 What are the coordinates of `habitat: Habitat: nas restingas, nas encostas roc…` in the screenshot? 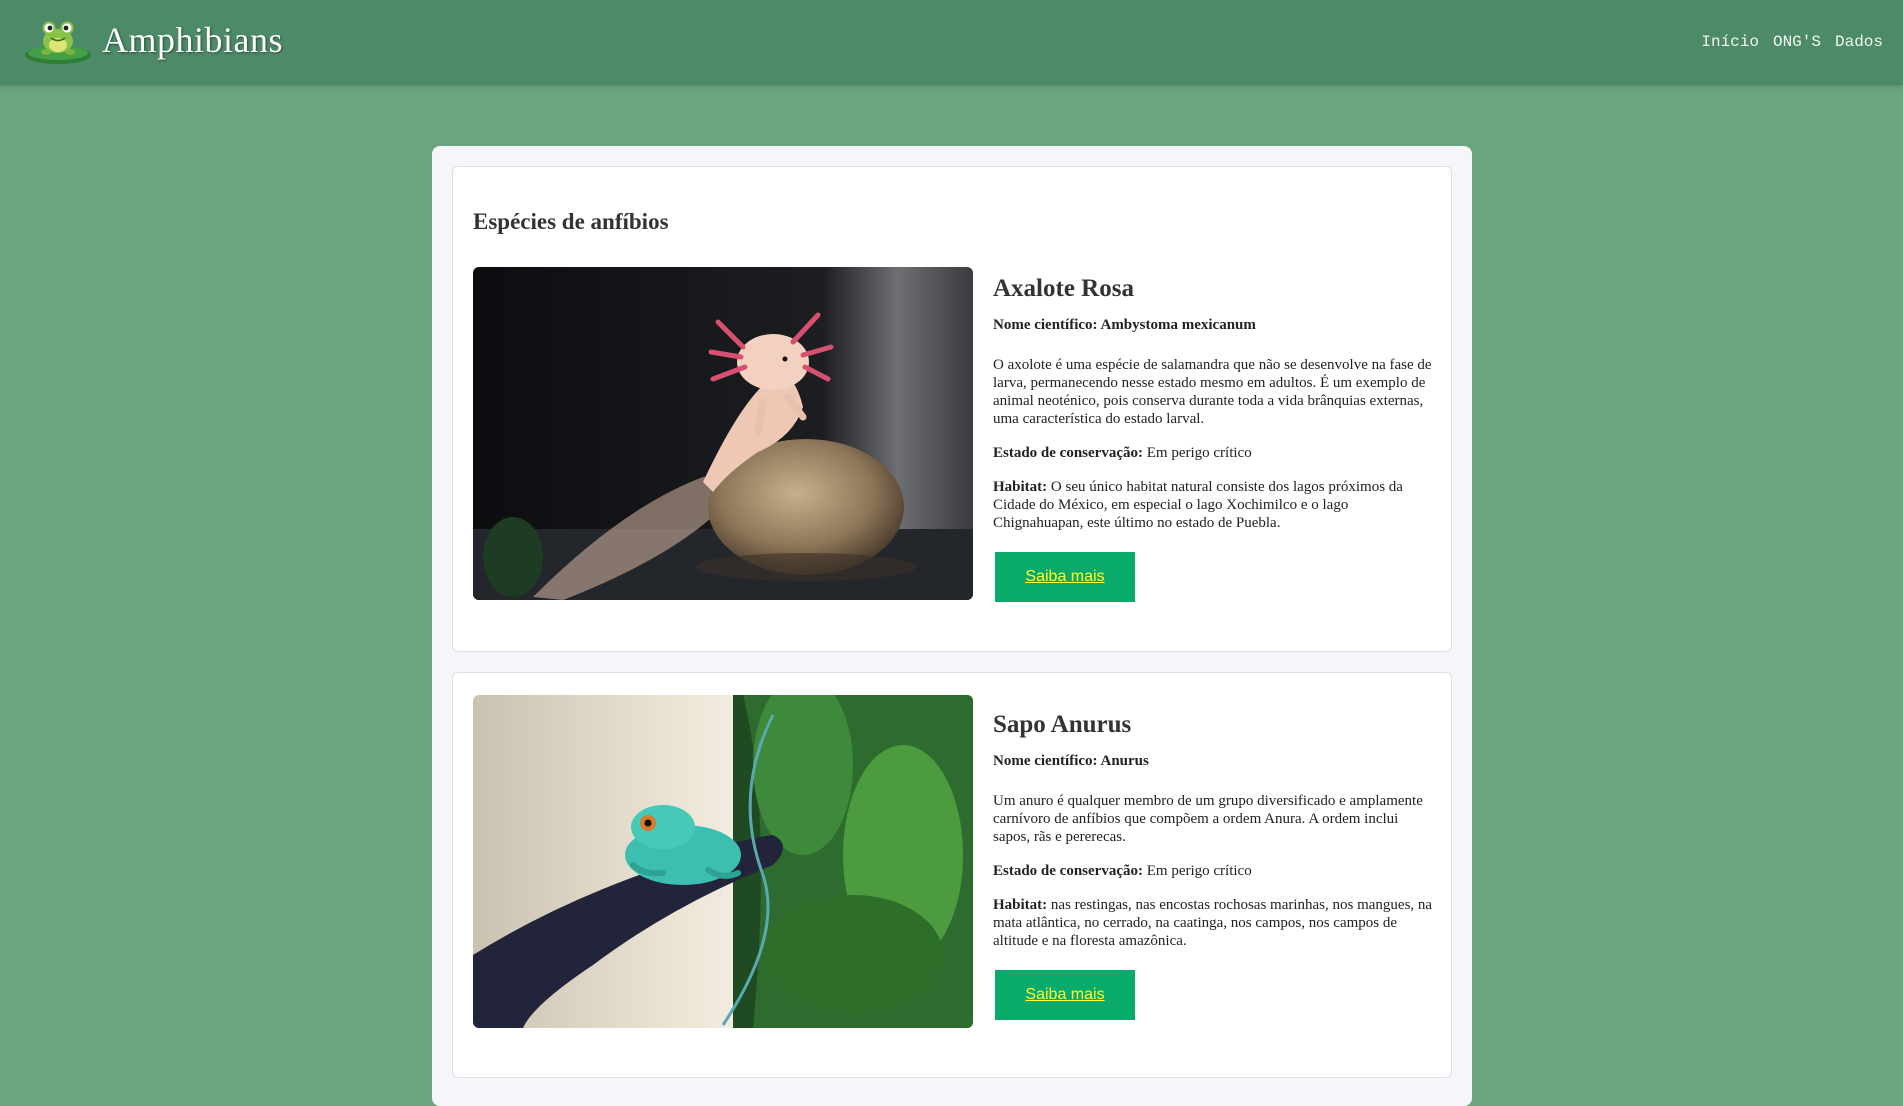 It's located at (1213, 923).